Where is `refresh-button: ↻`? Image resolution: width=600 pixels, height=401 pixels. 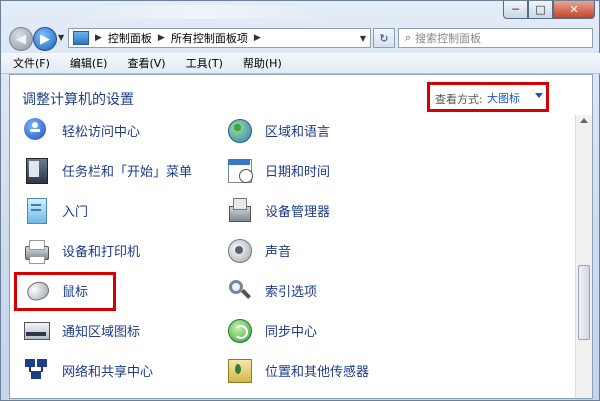 refresh-button: ↻ is located at coordinates (384, 38).